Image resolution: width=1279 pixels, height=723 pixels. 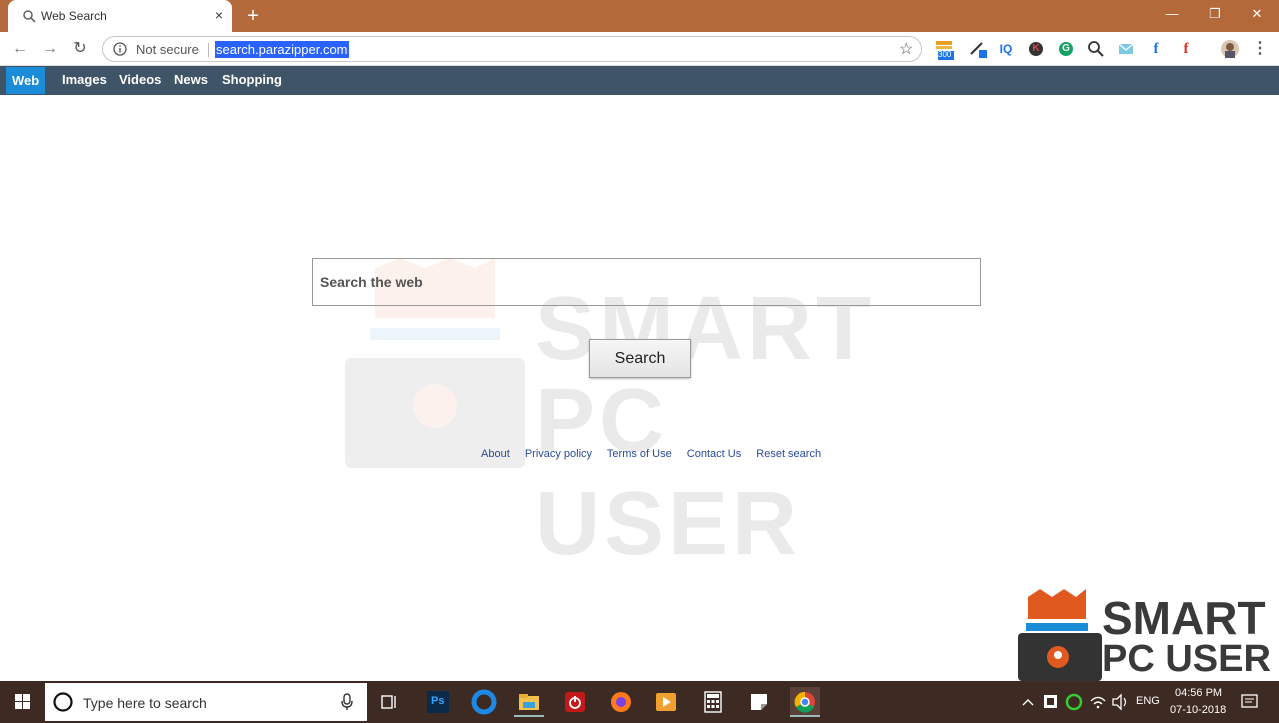 What do you see at coordinates (1148, 701) in the screenshot?
I see `language-indicator: ENG` at bounding box center [1148, 701].